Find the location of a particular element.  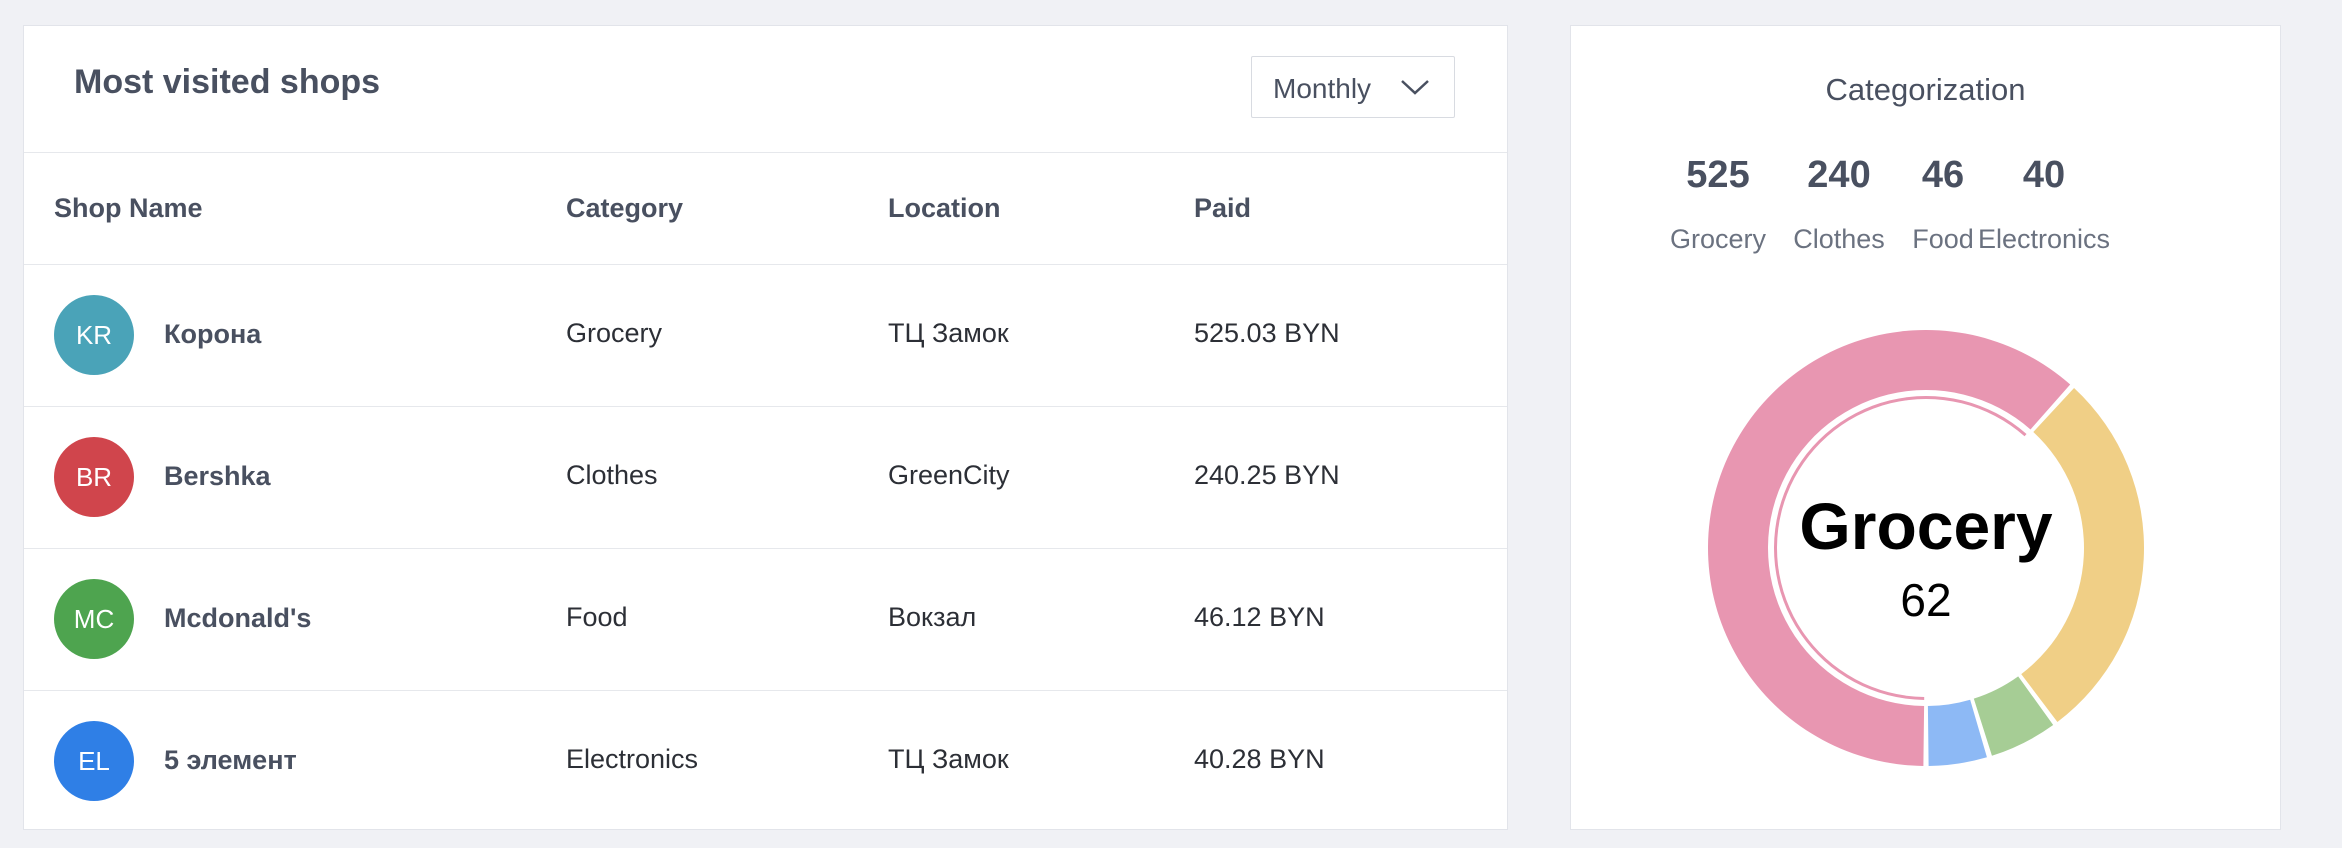

location-cell: GreenCity is located at coordinates (949, 475).